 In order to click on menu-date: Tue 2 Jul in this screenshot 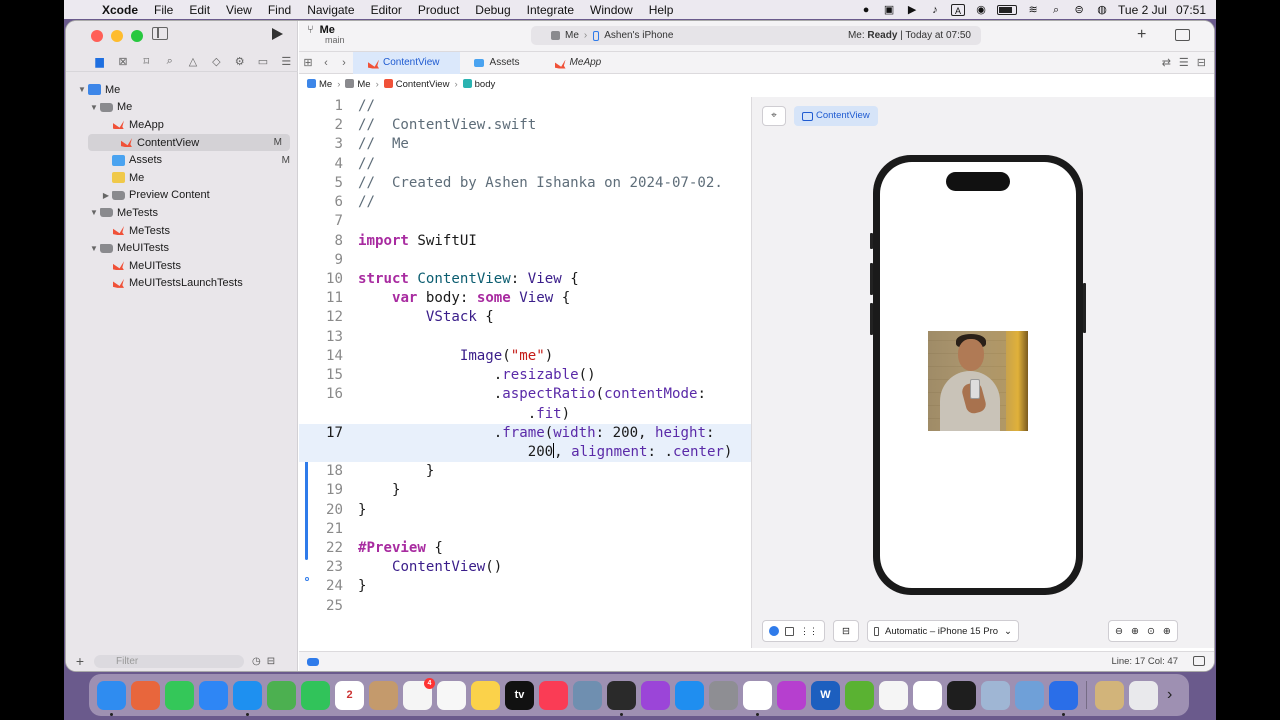, I will do `click(1142, 10)`.